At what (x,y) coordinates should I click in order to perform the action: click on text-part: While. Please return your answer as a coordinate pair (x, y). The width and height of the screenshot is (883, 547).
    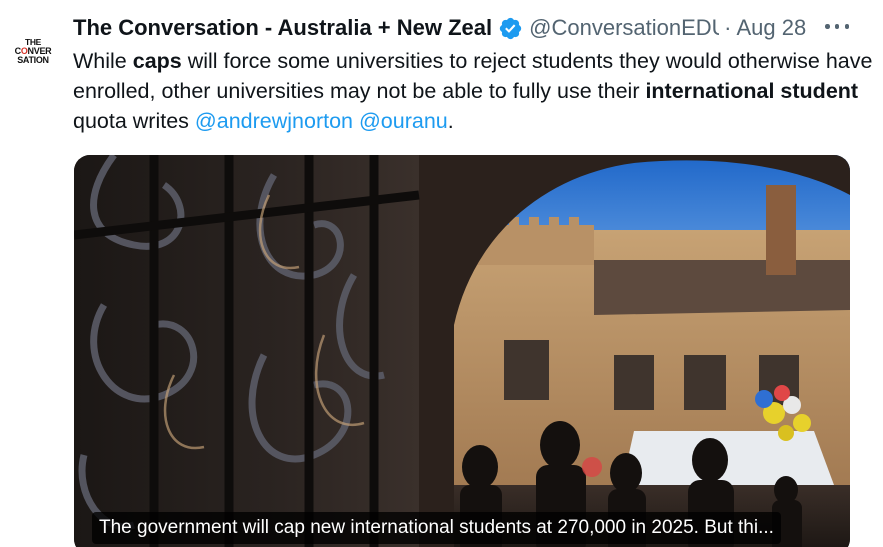
    Looking at the image, I should click on (103, 61).